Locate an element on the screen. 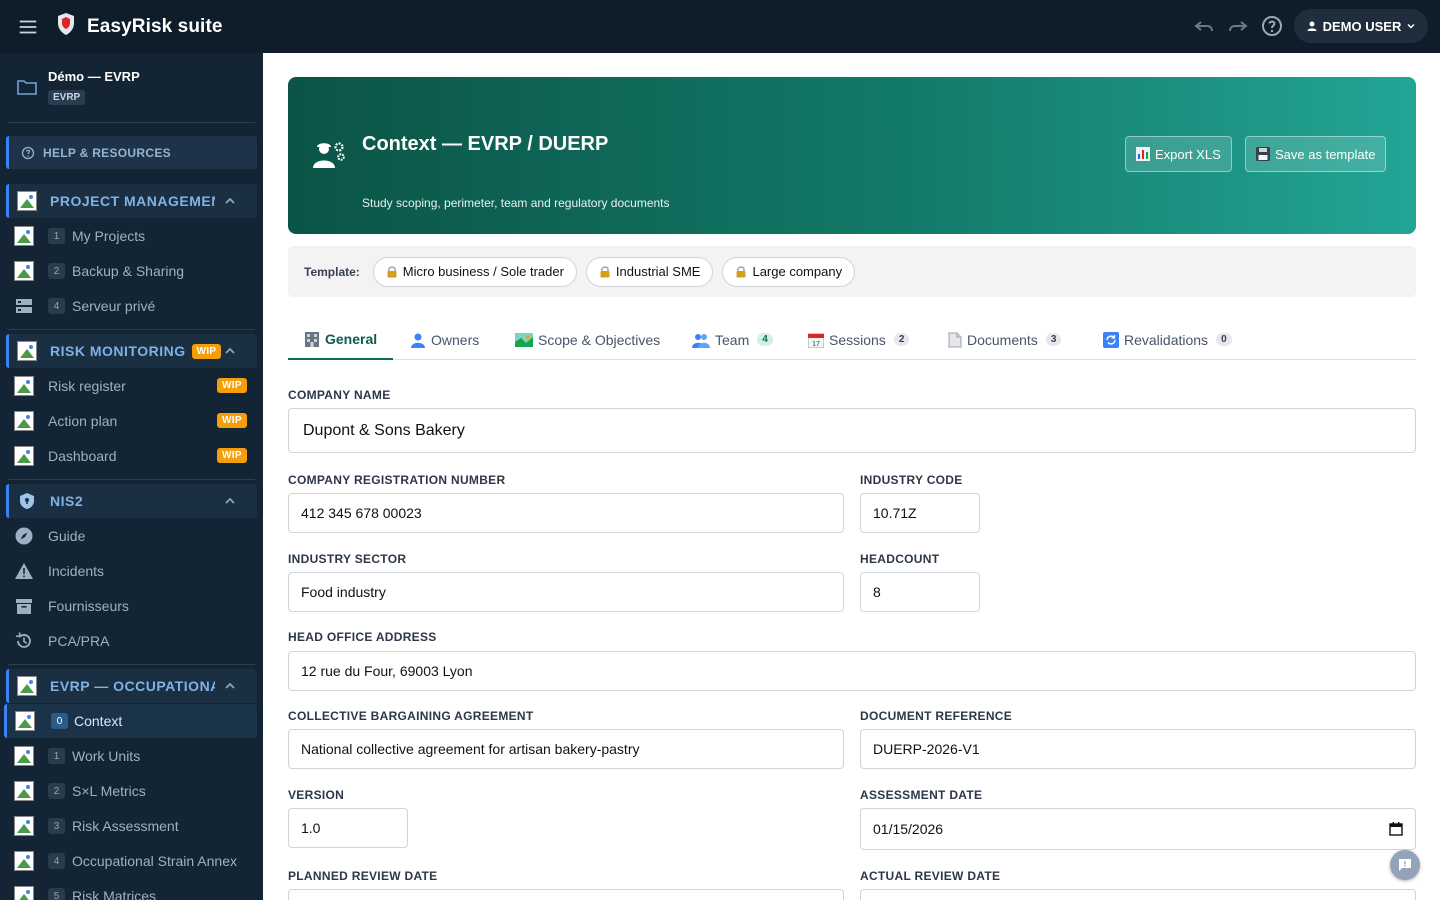  project-selector: Démo — EVRP EVRP is located at coordinates (131, 87).